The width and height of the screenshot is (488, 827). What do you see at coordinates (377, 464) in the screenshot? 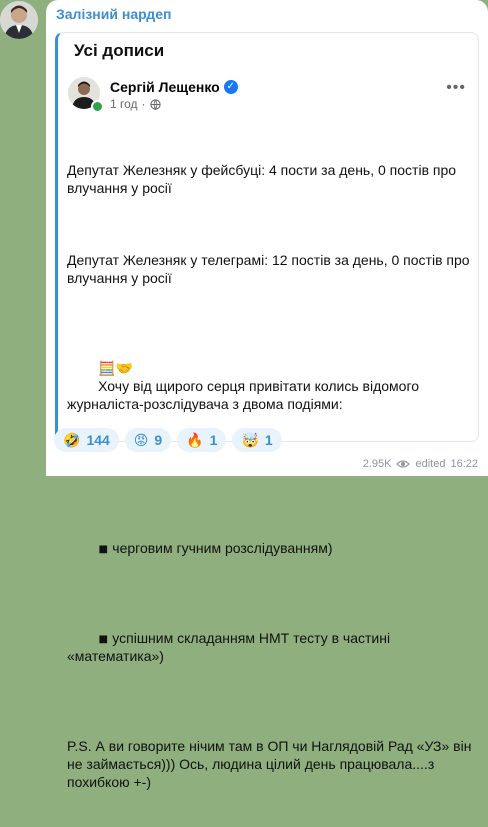
I see `view-count: 2.95K` at bounding box center [377, 464].